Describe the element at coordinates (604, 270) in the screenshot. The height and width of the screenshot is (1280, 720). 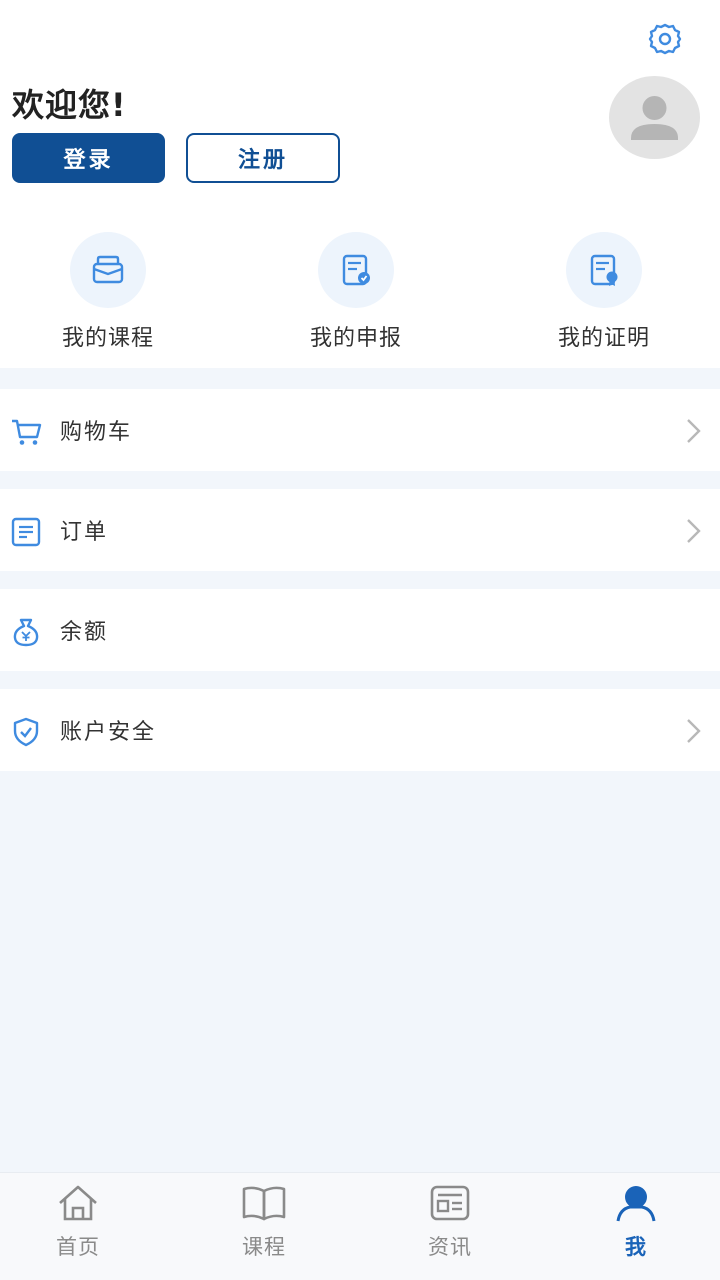
I see `certificate-icon` at that location.